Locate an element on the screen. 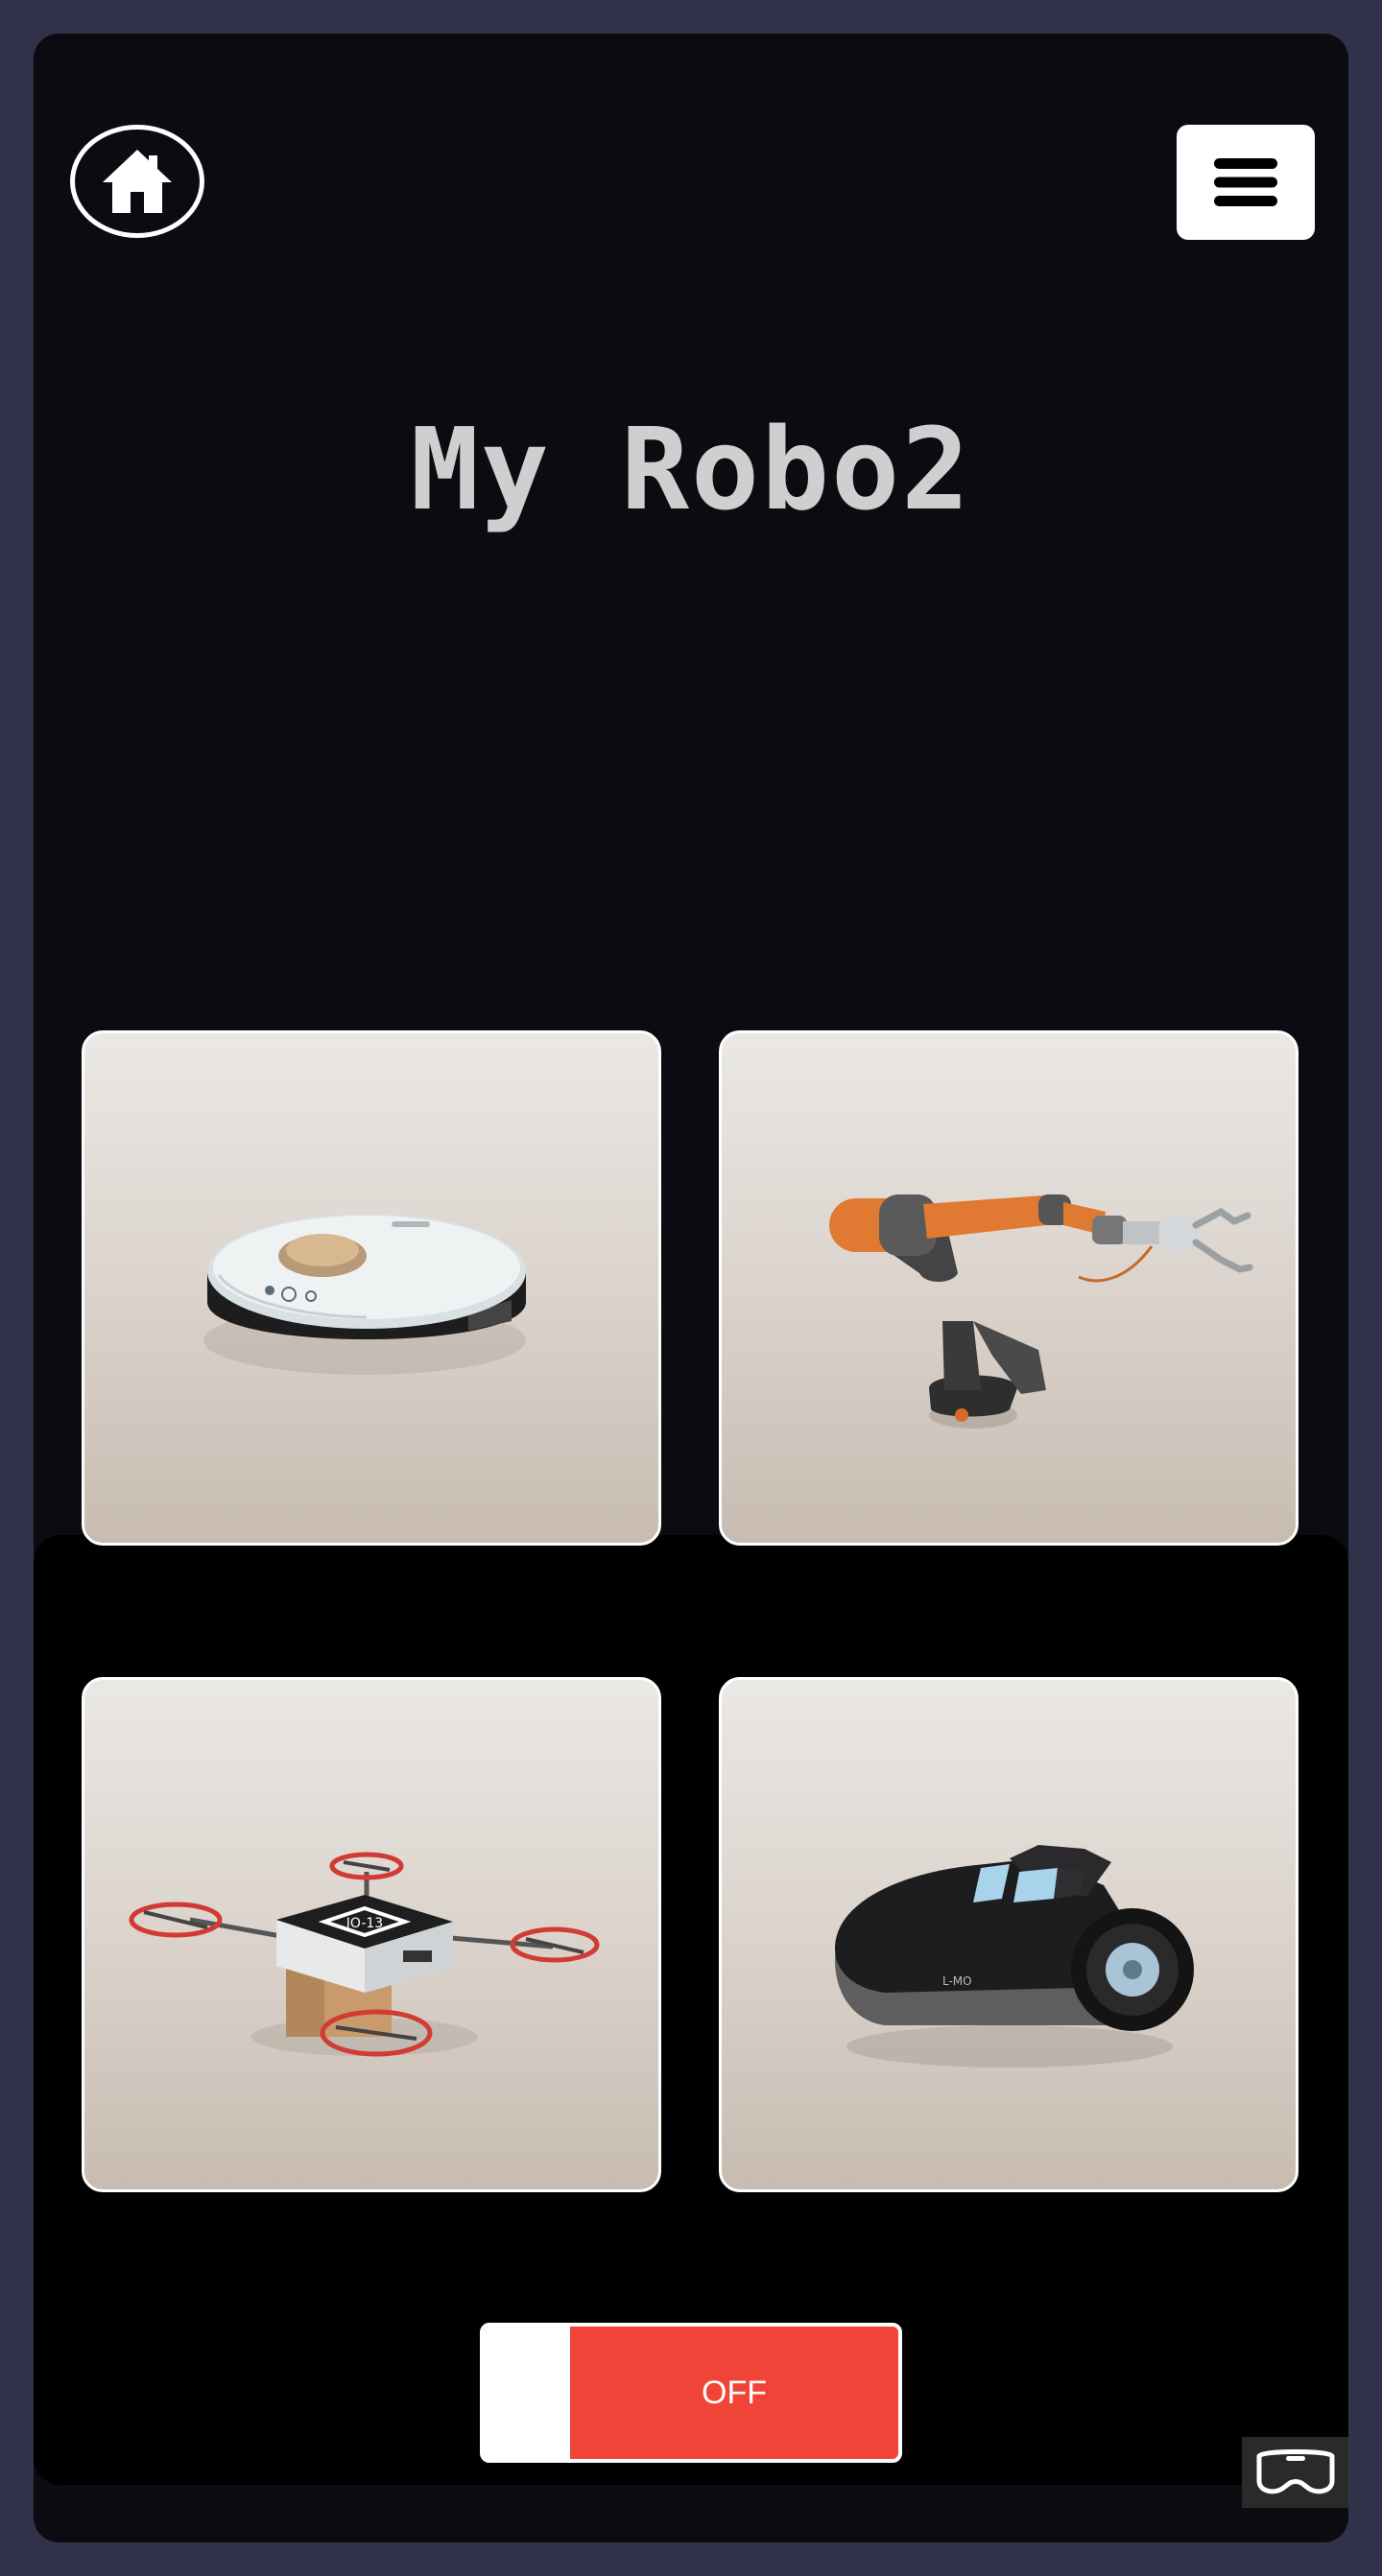  home-button is located at coordinates (137, 182).